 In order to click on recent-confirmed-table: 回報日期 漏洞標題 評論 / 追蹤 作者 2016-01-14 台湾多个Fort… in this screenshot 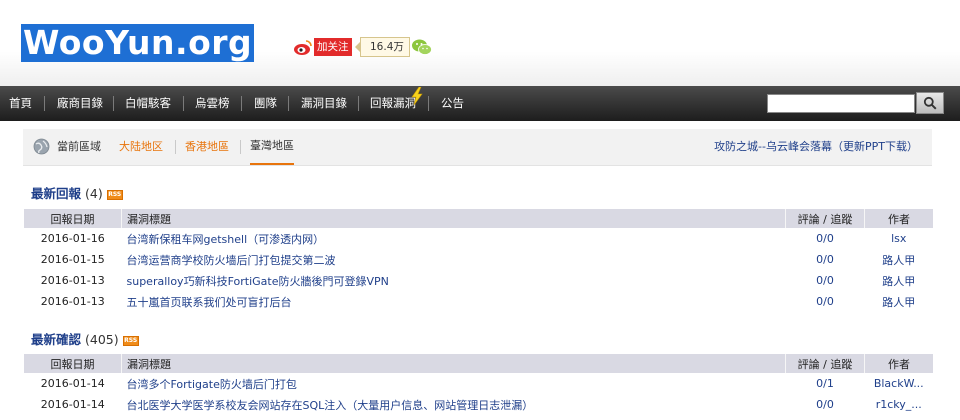, I will do `click(478, 384)`.